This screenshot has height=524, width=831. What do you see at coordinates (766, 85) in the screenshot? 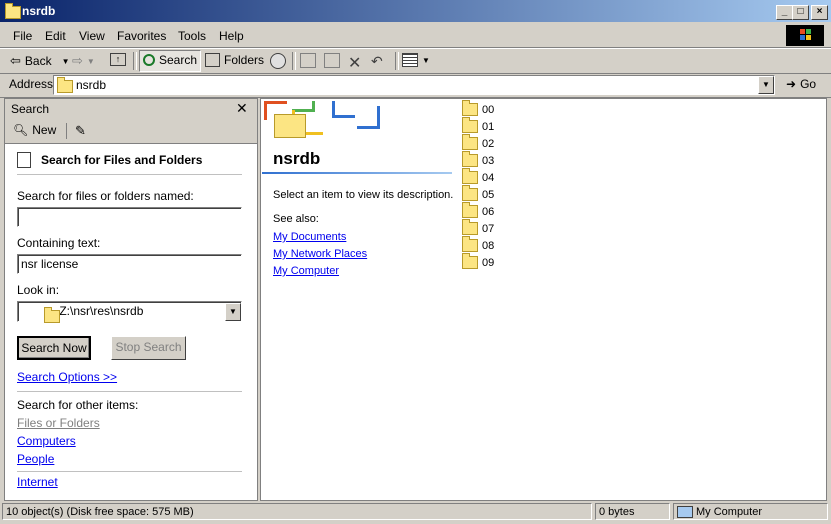
I see `address-dropdown-button: ▼` at bounding box center [766, 85].